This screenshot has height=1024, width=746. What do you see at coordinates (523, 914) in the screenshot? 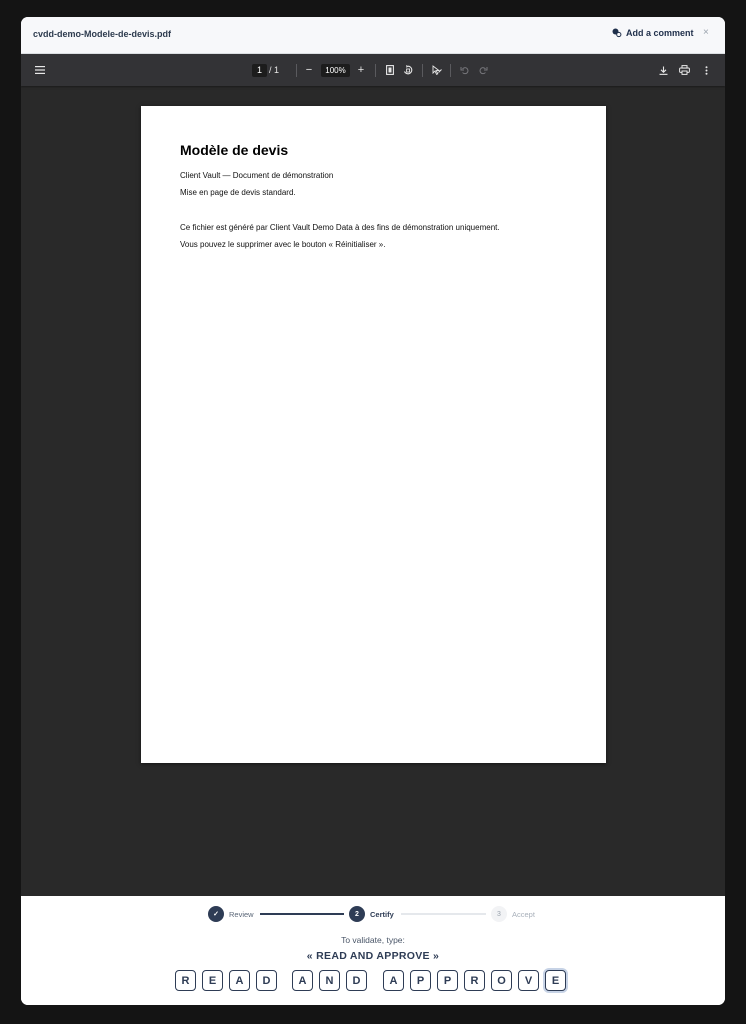
I see `step-accept-label: Accept` at bounding box center [523, 914].